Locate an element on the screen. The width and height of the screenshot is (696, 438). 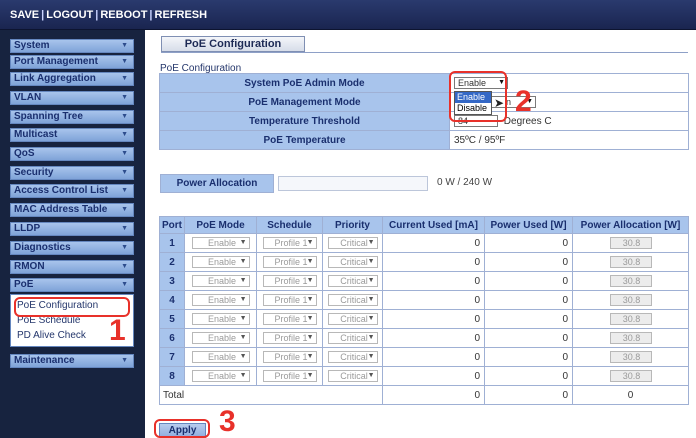
save-link: SAVE is located at coordinates (24, 15).